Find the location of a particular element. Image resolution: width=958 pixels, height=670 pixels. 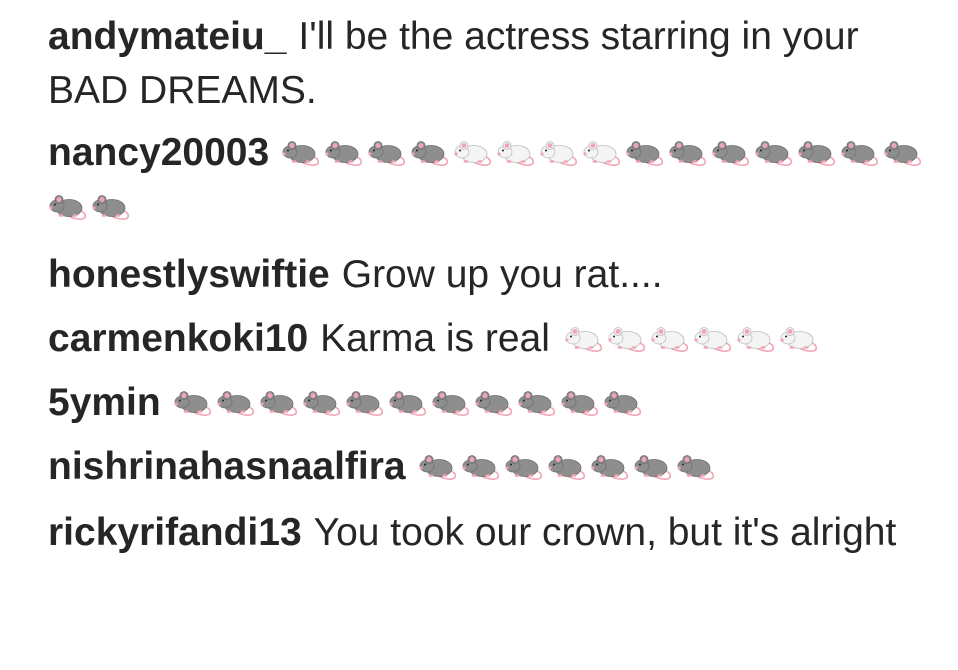

comment-username: nishrinahasnaalfira is located at coordinates (227, 466).